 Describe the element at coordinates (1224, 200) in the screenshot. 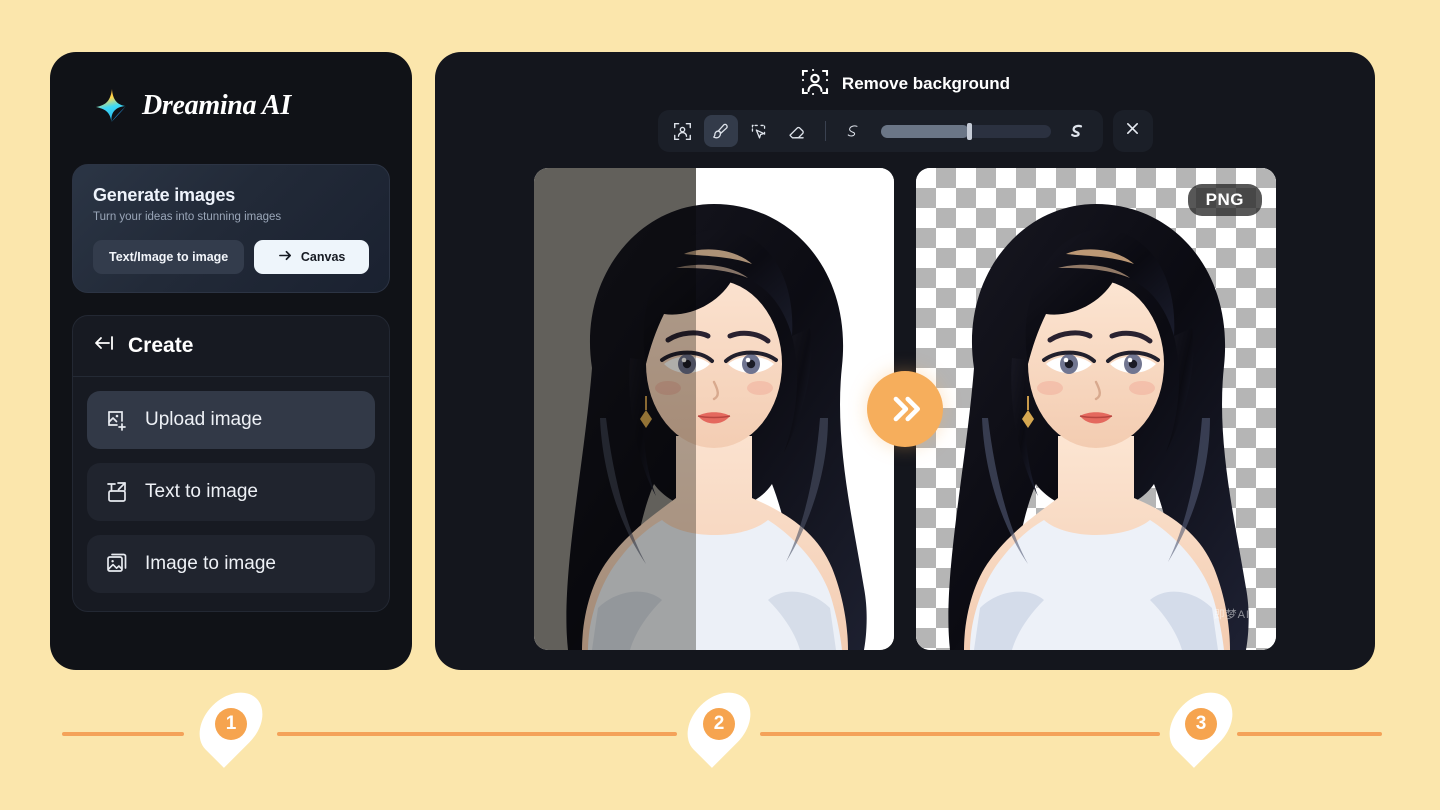

I see `format-badge: PNG` at that location.